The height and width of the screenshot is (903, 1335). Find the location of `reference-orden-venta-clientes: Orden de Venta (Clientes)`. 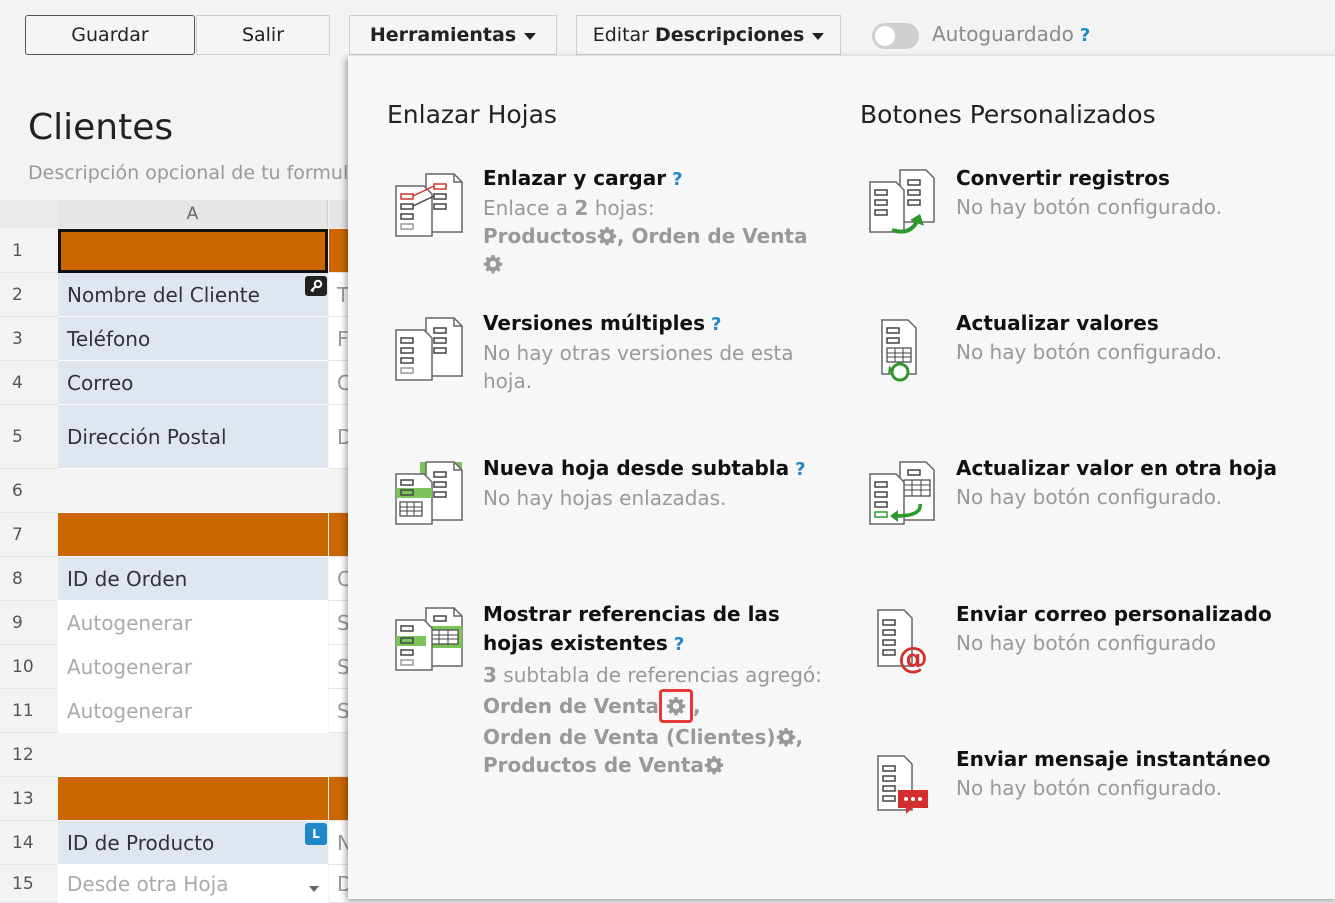

reference-orden-venta-clientes: Orden de Venta (Clientes) is located at coordinates (629, 737).